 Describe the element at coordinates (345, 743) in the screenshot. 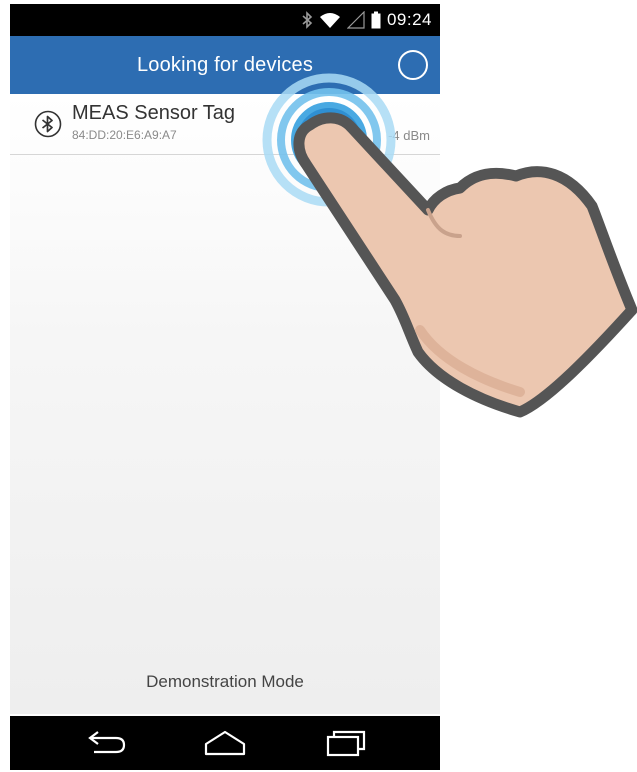

I see `recent-apps-icon` at that location.